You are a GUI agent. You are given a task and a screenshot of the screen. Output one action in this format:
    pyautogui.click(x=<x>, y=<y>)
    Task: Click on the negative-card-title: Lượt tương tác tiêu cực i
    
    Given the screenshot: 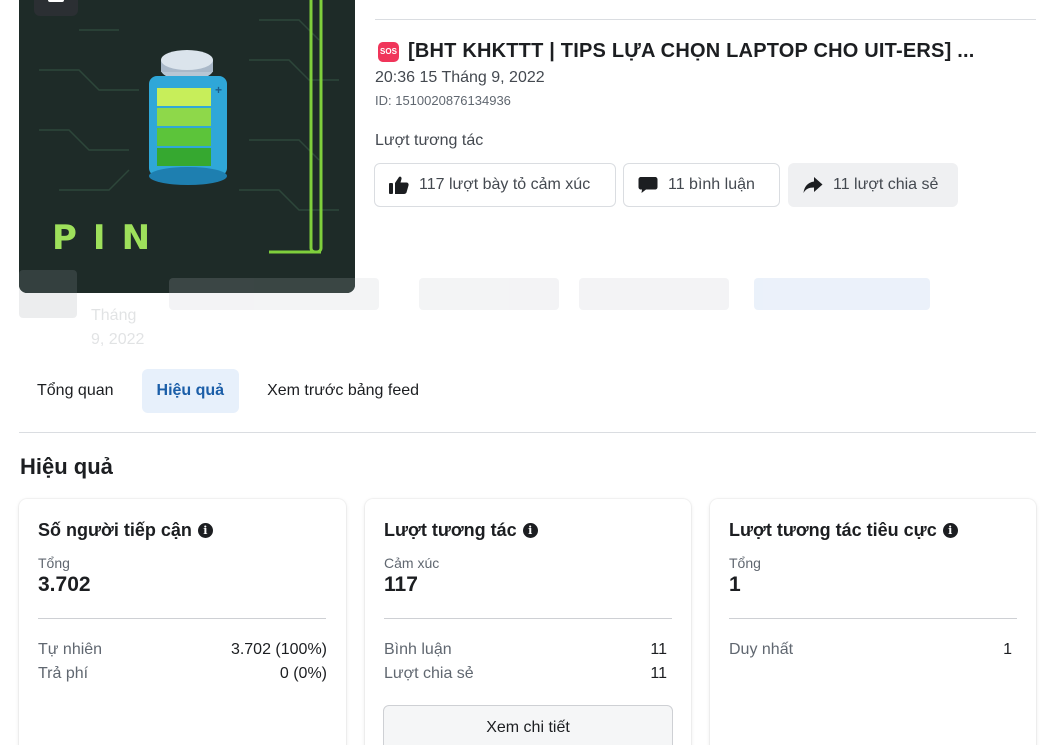 What is the action you would take?
    pyautogui.click(x=843, y=530)
    